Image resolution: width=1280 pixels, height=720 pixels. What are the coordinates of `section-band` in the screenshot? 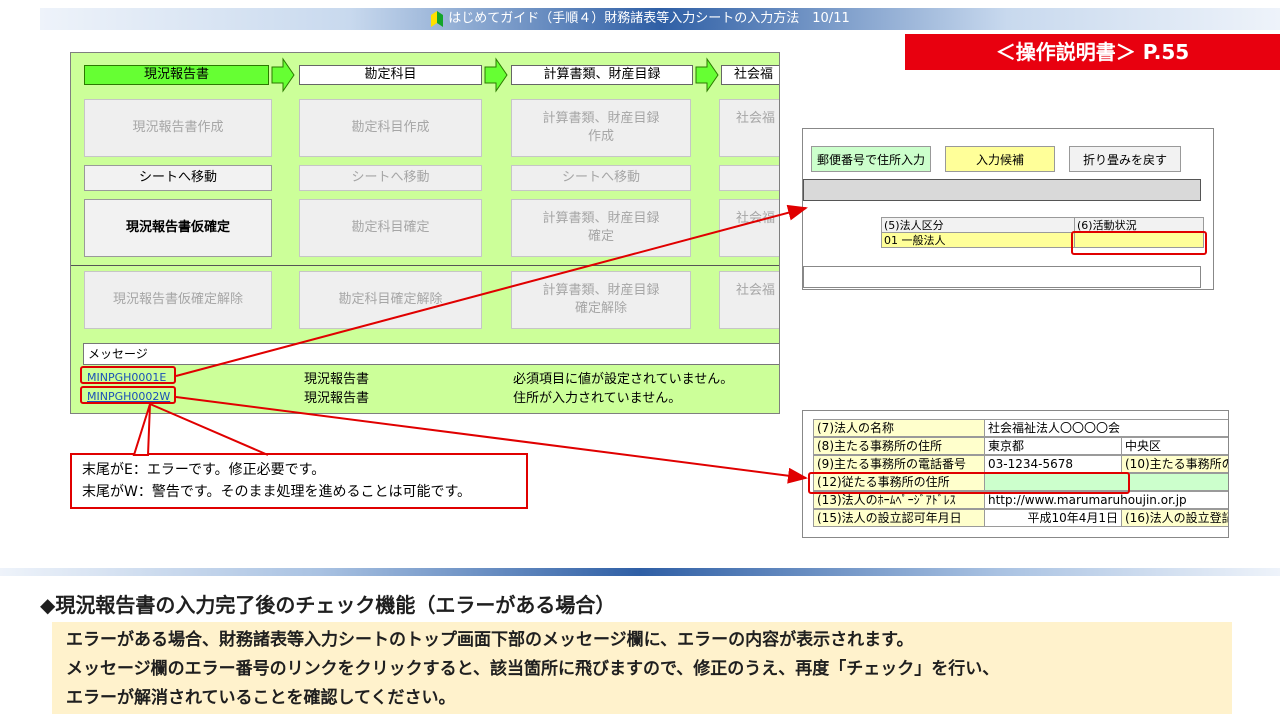 It's located at (640, 572).